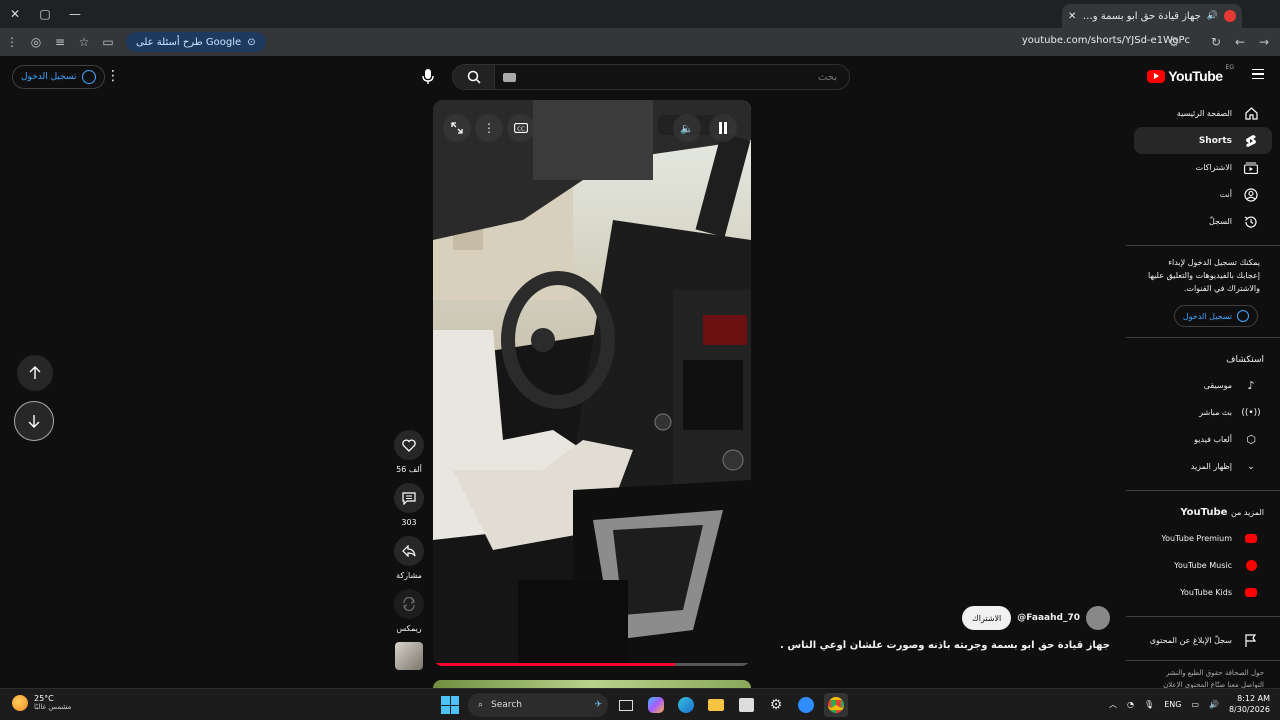 This screenshot has width=1280, height=720. Describe the element at coordinates (409, 656) in the screenshot. I see `audio-source-thumbnail` at that location.